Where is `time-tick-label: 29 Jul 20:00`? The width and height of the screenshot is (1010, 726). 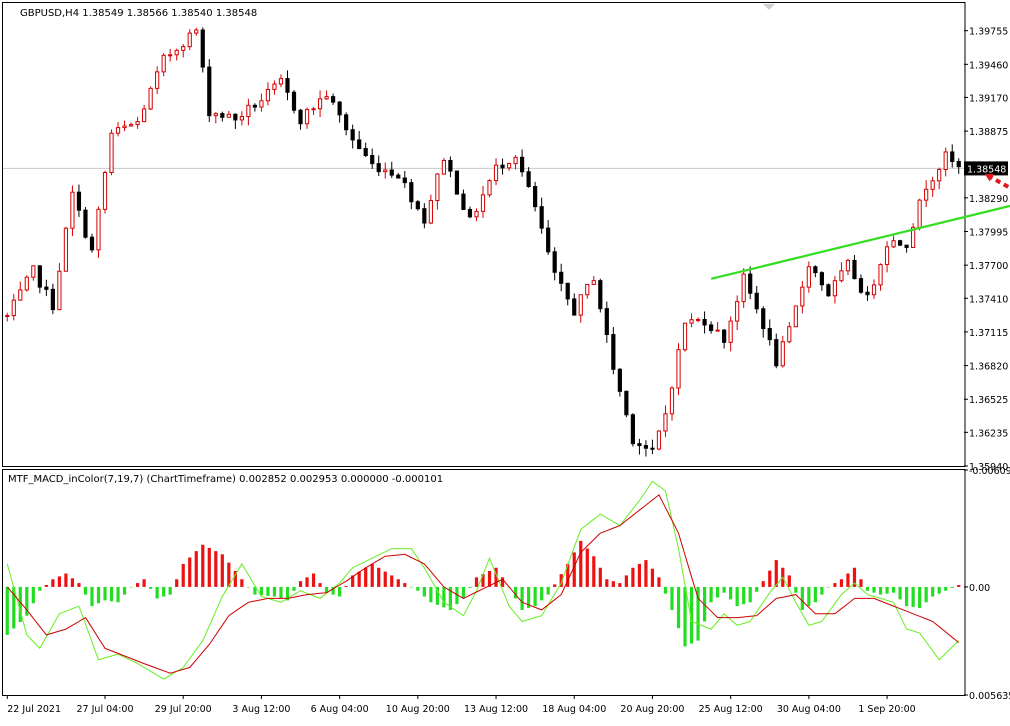 time-tick-label: 29 Jul 20:00 is located at coordinates (183, 709).